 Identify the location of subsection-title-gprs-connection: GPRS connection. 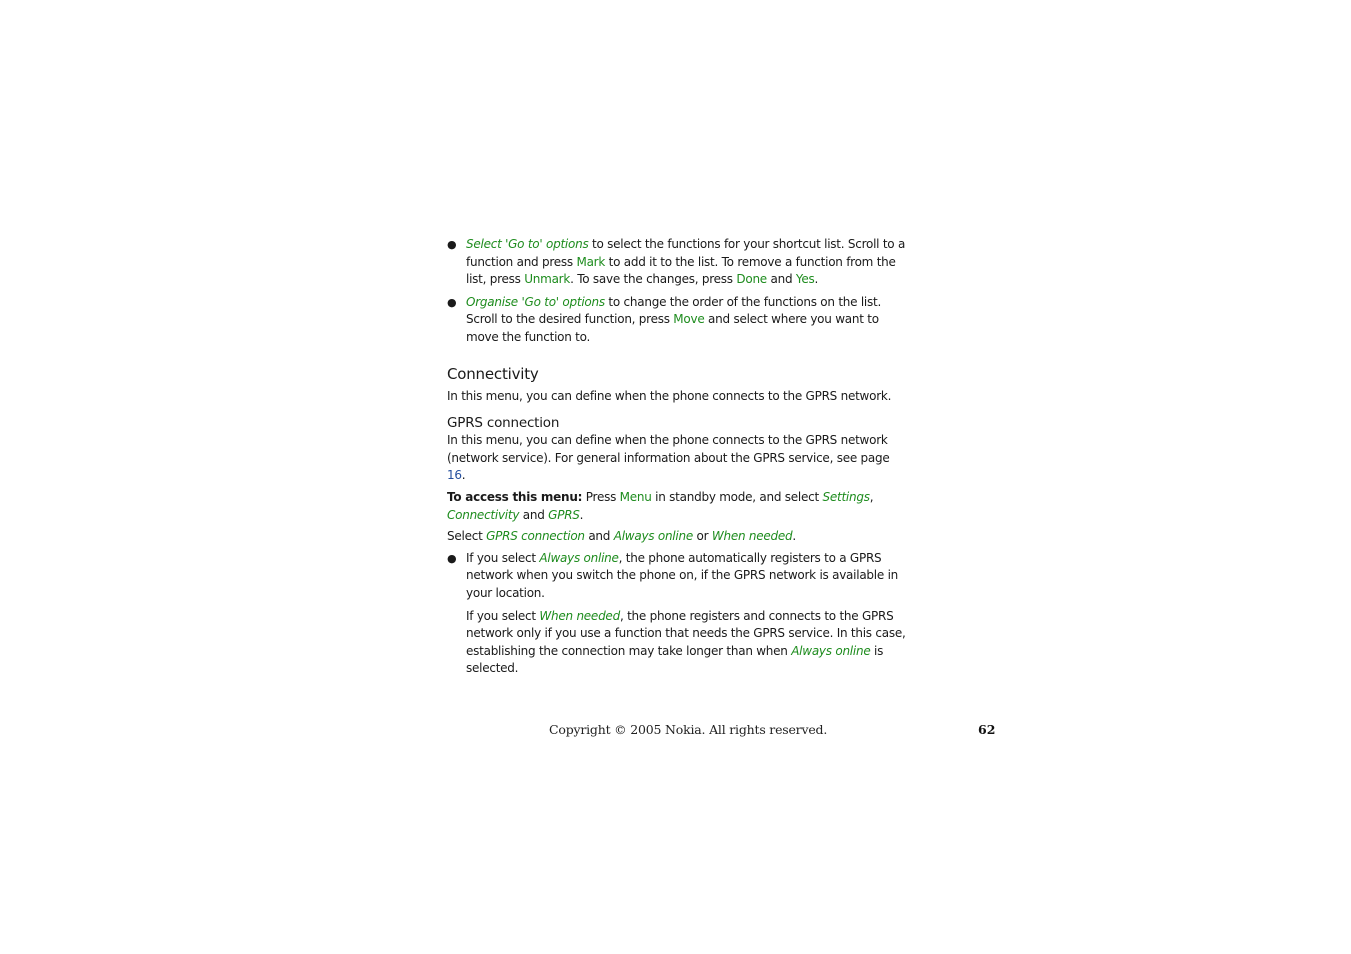
(503, 423).